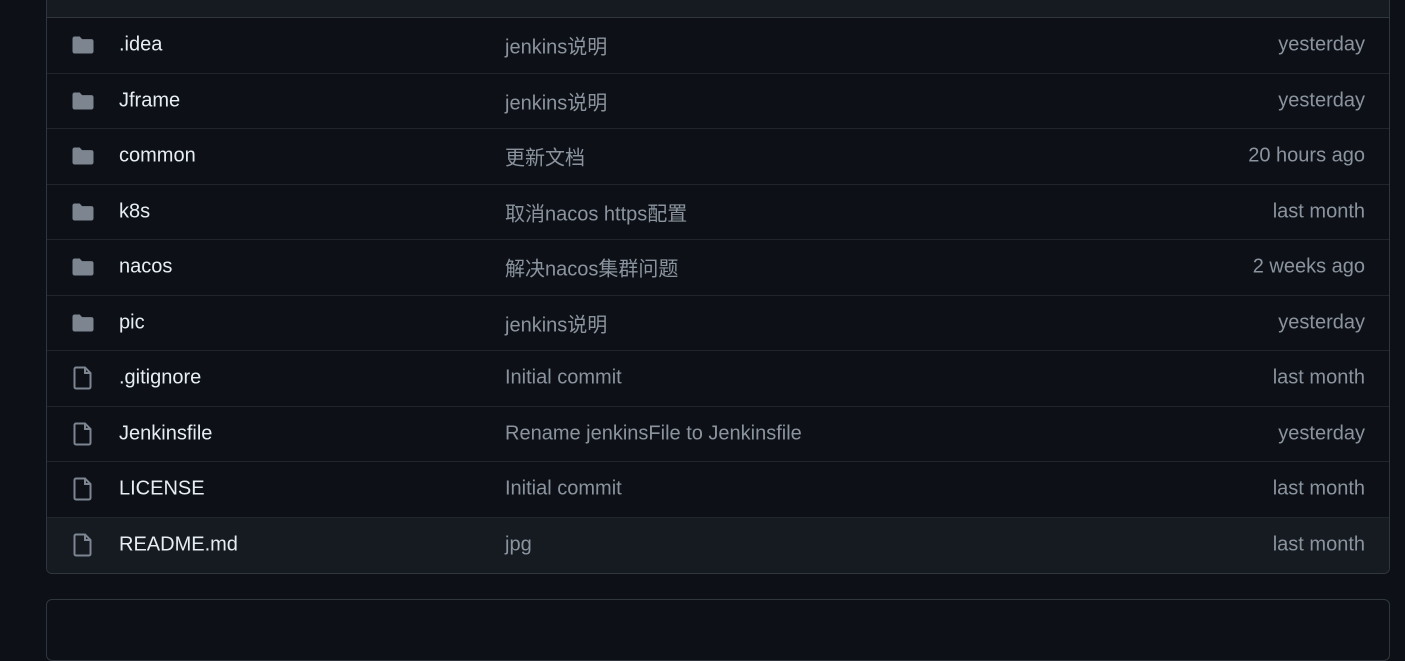  What do you see at coordinates (157, 156) in the screenshot?
I see `file-name-link: common` at bounding box center [157, 156].